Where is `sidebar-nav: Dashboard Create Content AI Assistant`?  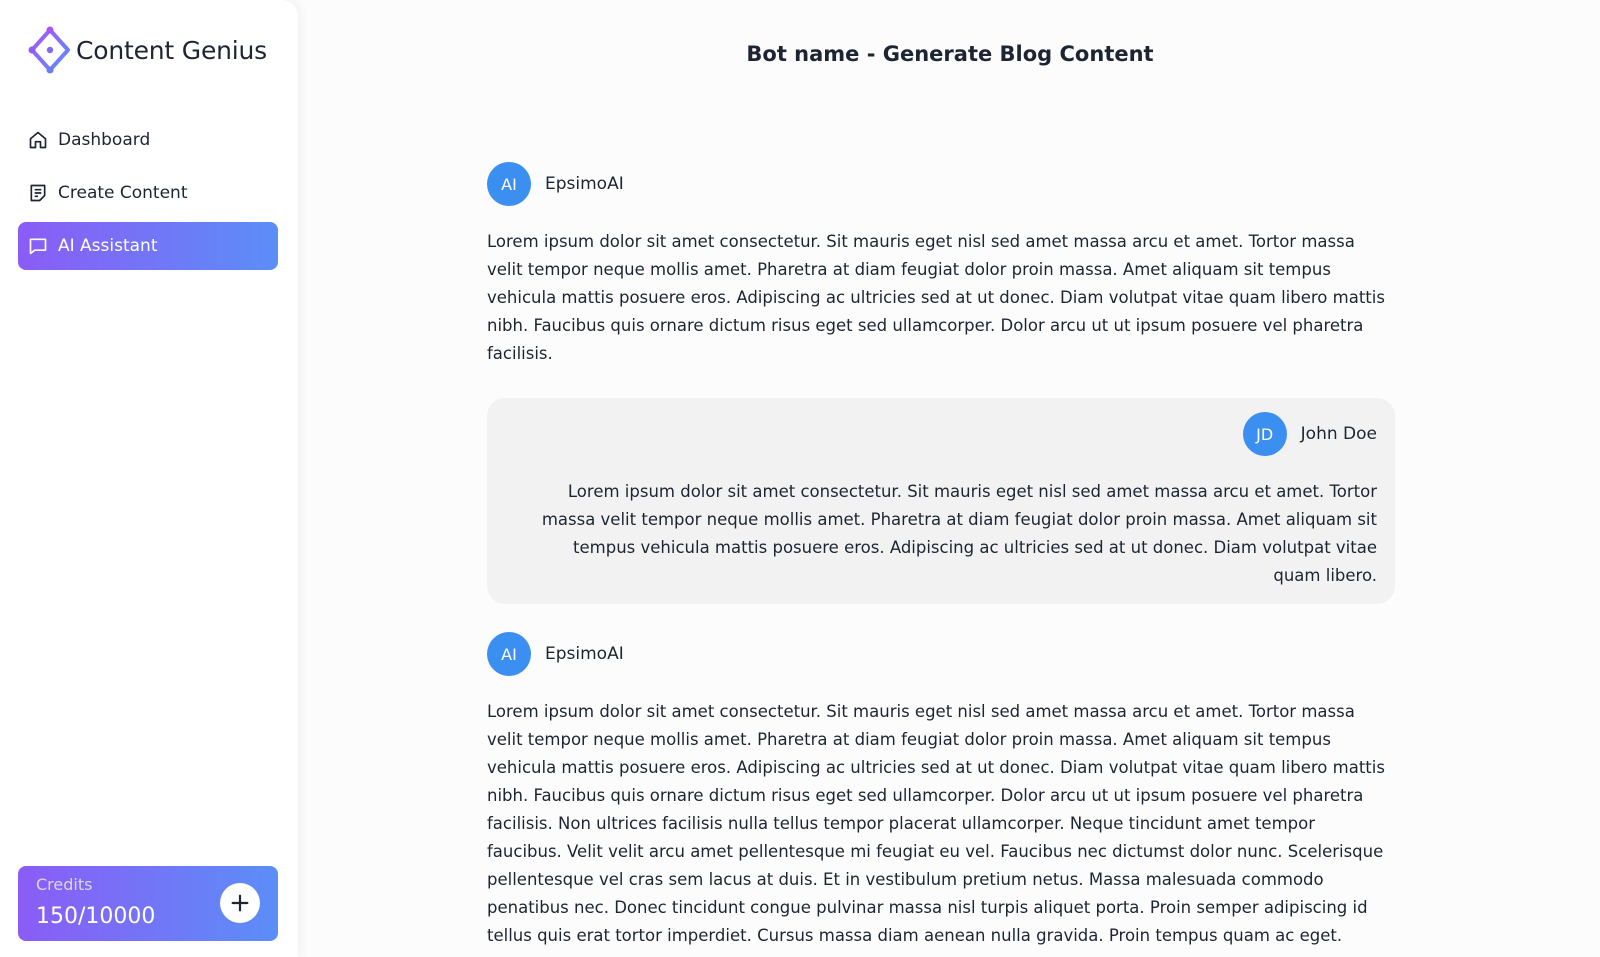 sidebar-nav: Dashboard Create Content AI Assistant is located at coordinates (148, 195).